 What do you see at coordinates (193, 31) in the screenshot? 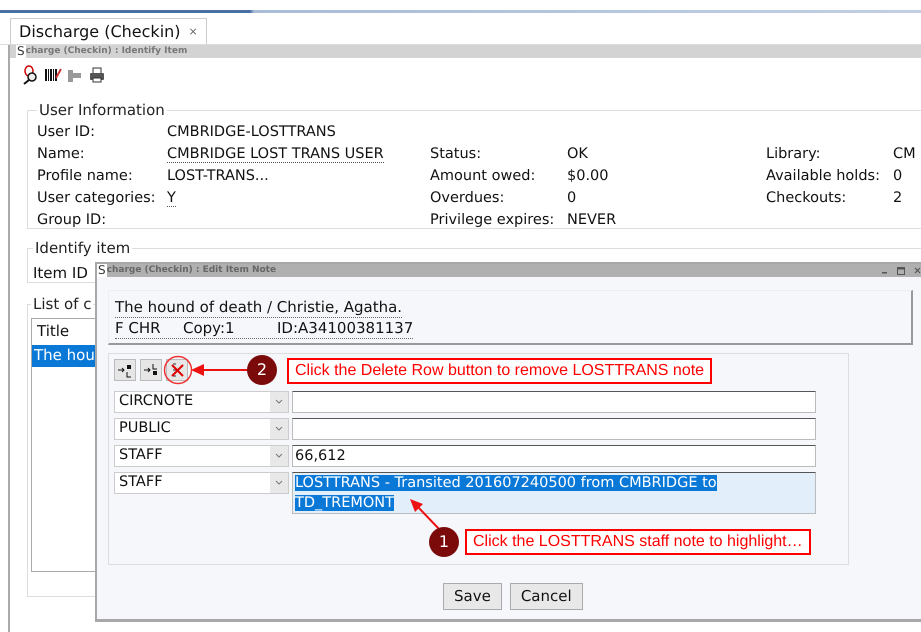
I see `tab-close-button: ×` at bounding box center [193, 31].